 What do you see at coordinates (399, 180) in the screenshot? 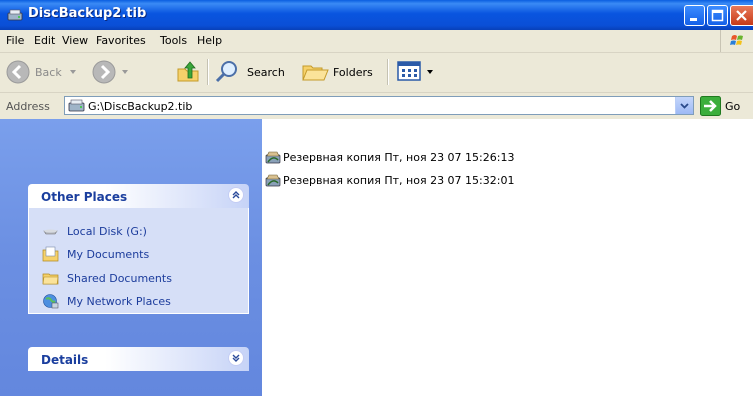
I see `file-name: Резервная копия Пт, ноя 23 07 15:32:01` at bounding box center [399, 180].